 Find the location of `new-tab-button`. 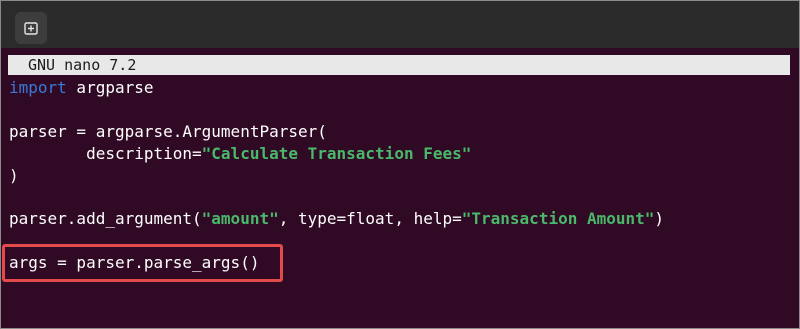

new-tab-button is located at coordinates (31, 28).